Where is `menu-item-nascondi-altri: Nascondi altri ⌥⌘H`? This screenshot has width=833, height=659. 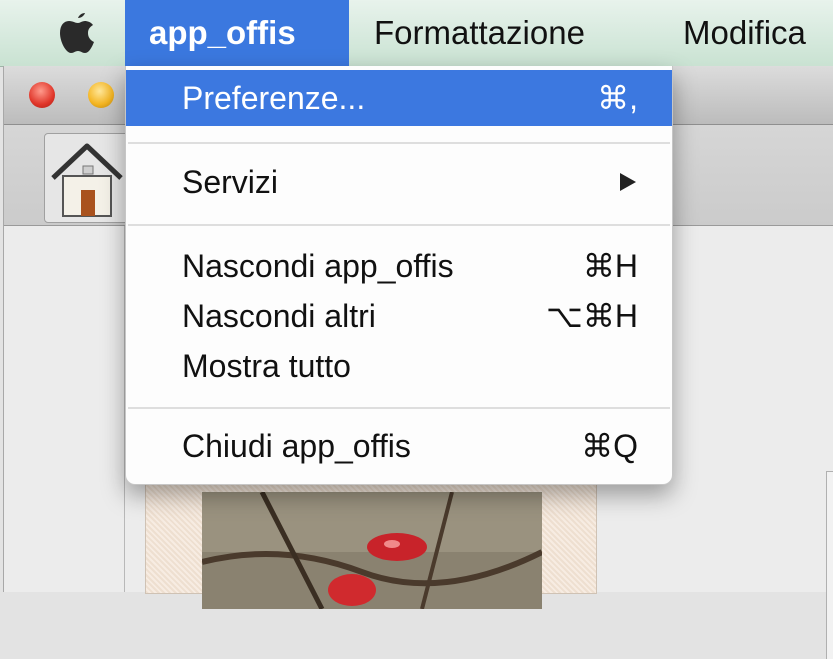
menu-item-nascondi-altri: Nascondi altri ⌥⌘H is located at coordinates (399, 316).